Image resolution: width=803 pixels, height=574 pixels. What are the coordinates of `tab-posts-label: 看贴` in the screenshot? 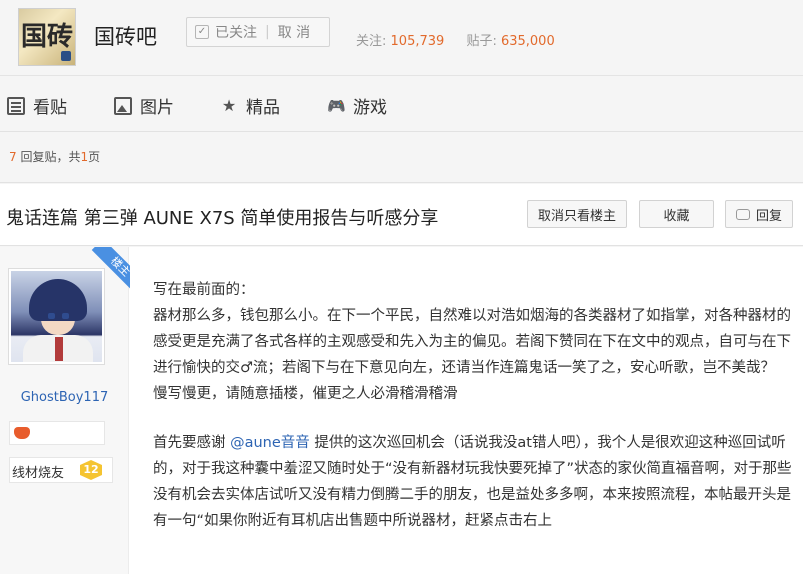 It's located at (50, 108).